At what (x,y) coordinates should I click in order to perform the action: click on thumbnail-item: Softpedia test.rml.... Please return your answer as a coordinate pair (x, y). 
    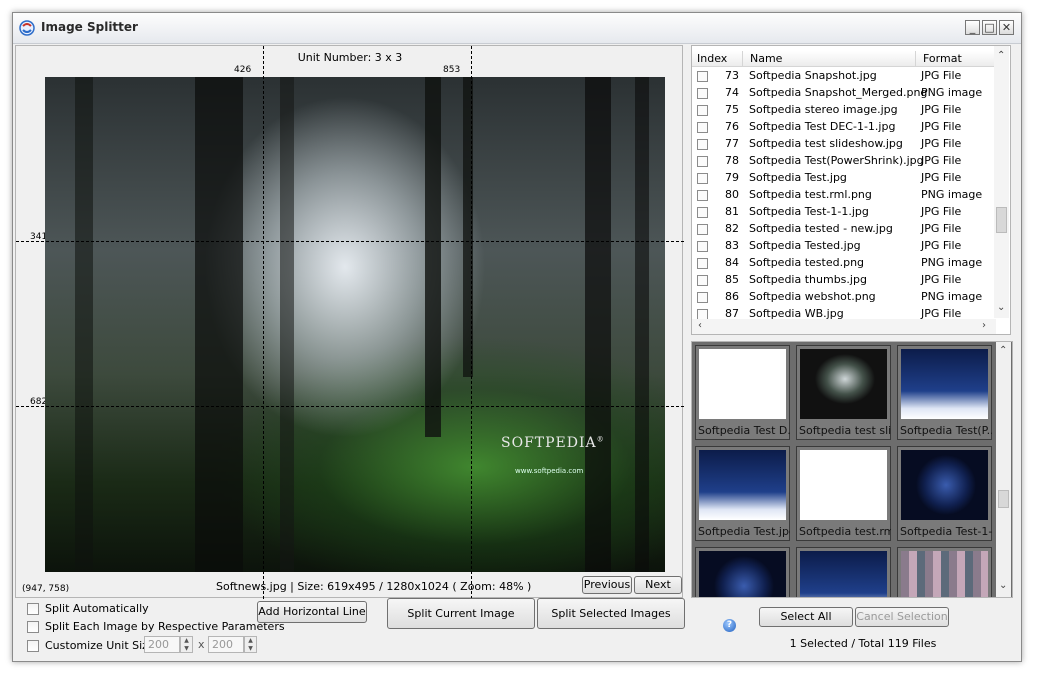
    Looking at the image, I should click on (843, 493).